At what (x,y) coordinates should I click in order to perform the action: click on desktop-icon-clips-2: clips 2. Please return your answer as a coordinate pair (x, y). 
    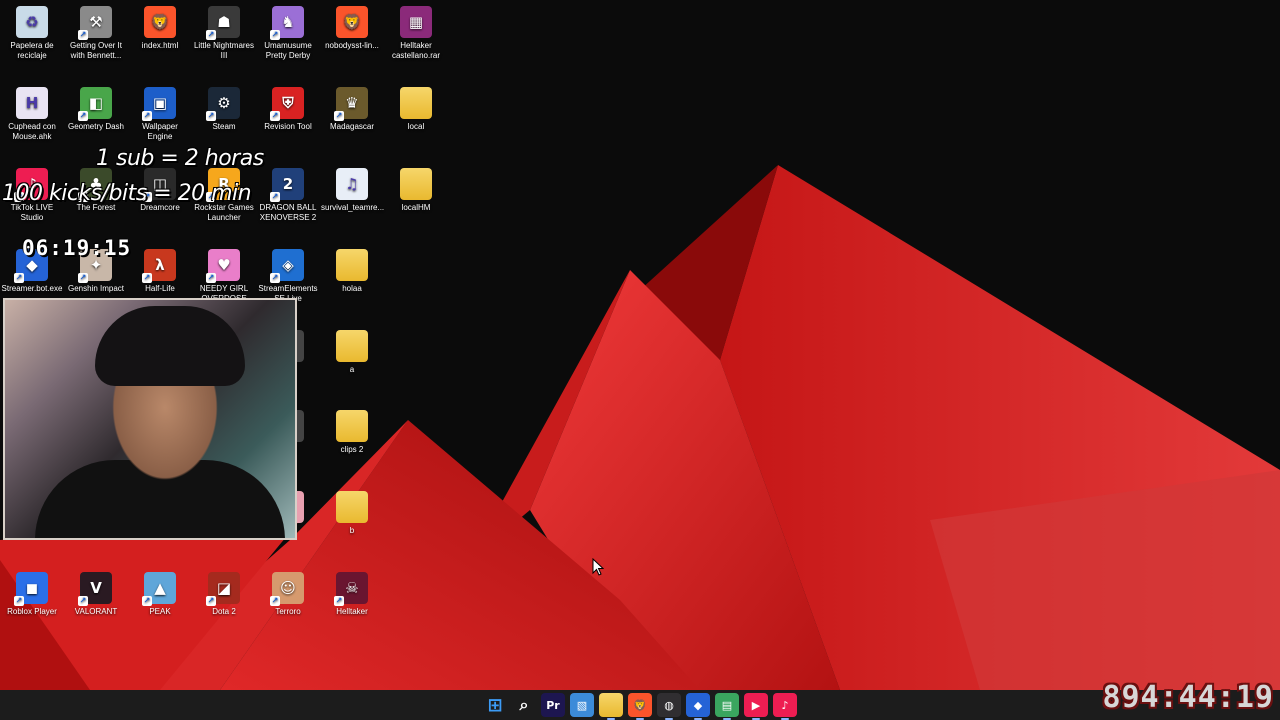
    Looking at the image, I should click on (352, 430).